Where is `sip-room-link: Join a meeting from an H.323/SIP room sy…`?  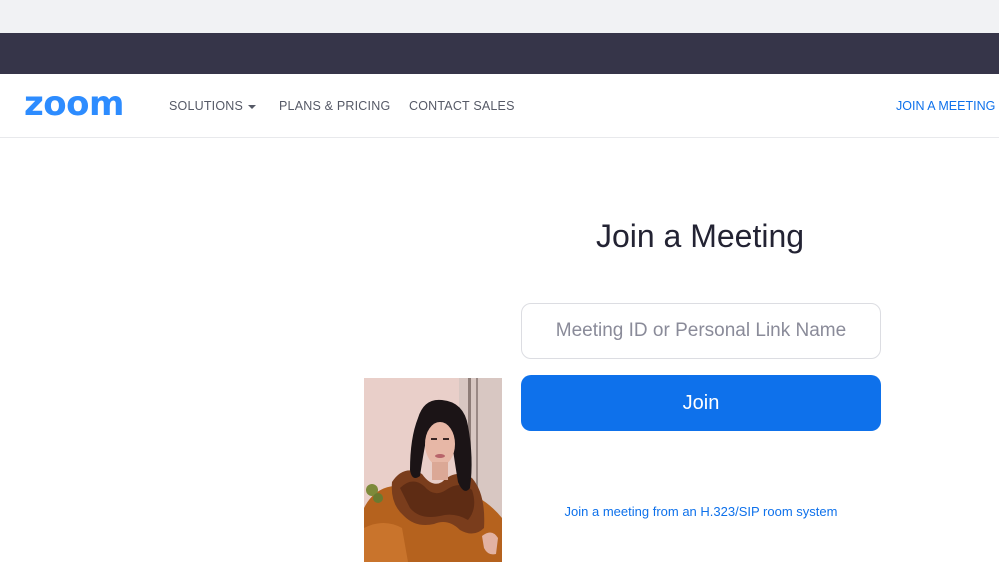
sip-room-link: Join a meeting from an H.323/SIP room sy… is located at coordinates (701, 511).